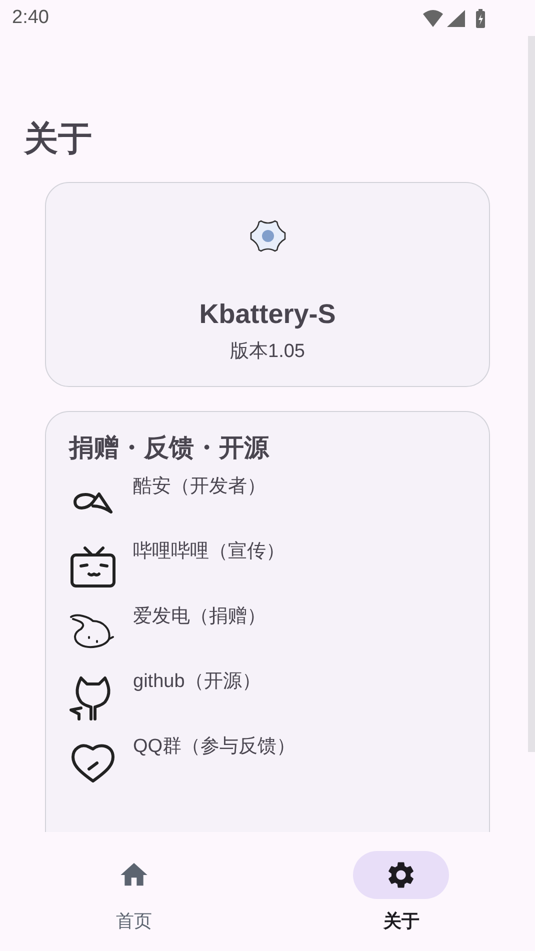 The width and height of the screenshot is (535, 951). What do you see at coordinates (267, 698) in the screenshot?
I see `link-item: github（开源）` at bounding box center [267, 698].